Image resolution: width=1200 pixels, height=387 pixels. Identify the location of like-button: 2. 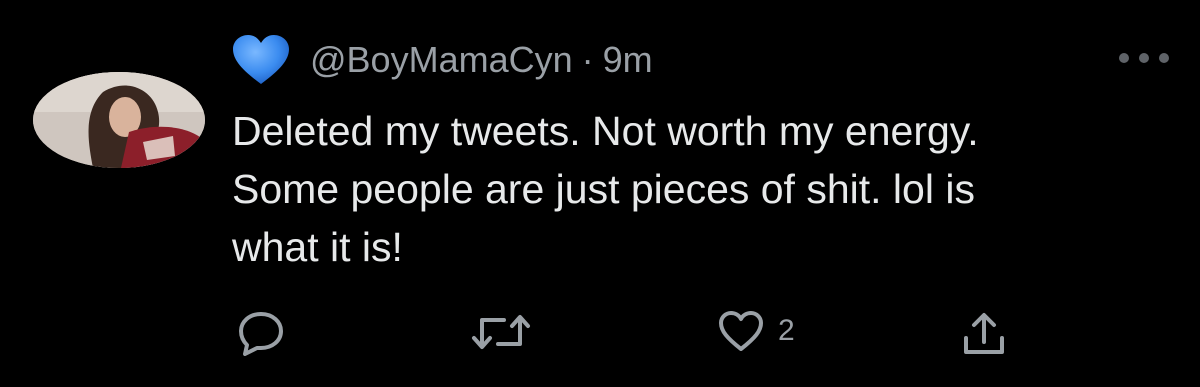
(756, 331).